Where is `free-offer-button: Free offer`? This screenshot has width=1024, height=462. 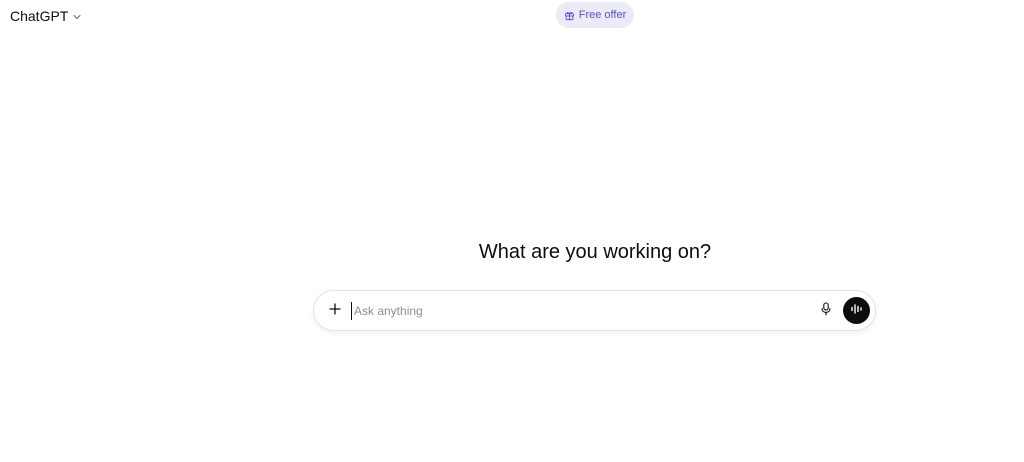 free-offer-button: Free offer is located at coordinates (595, 15).